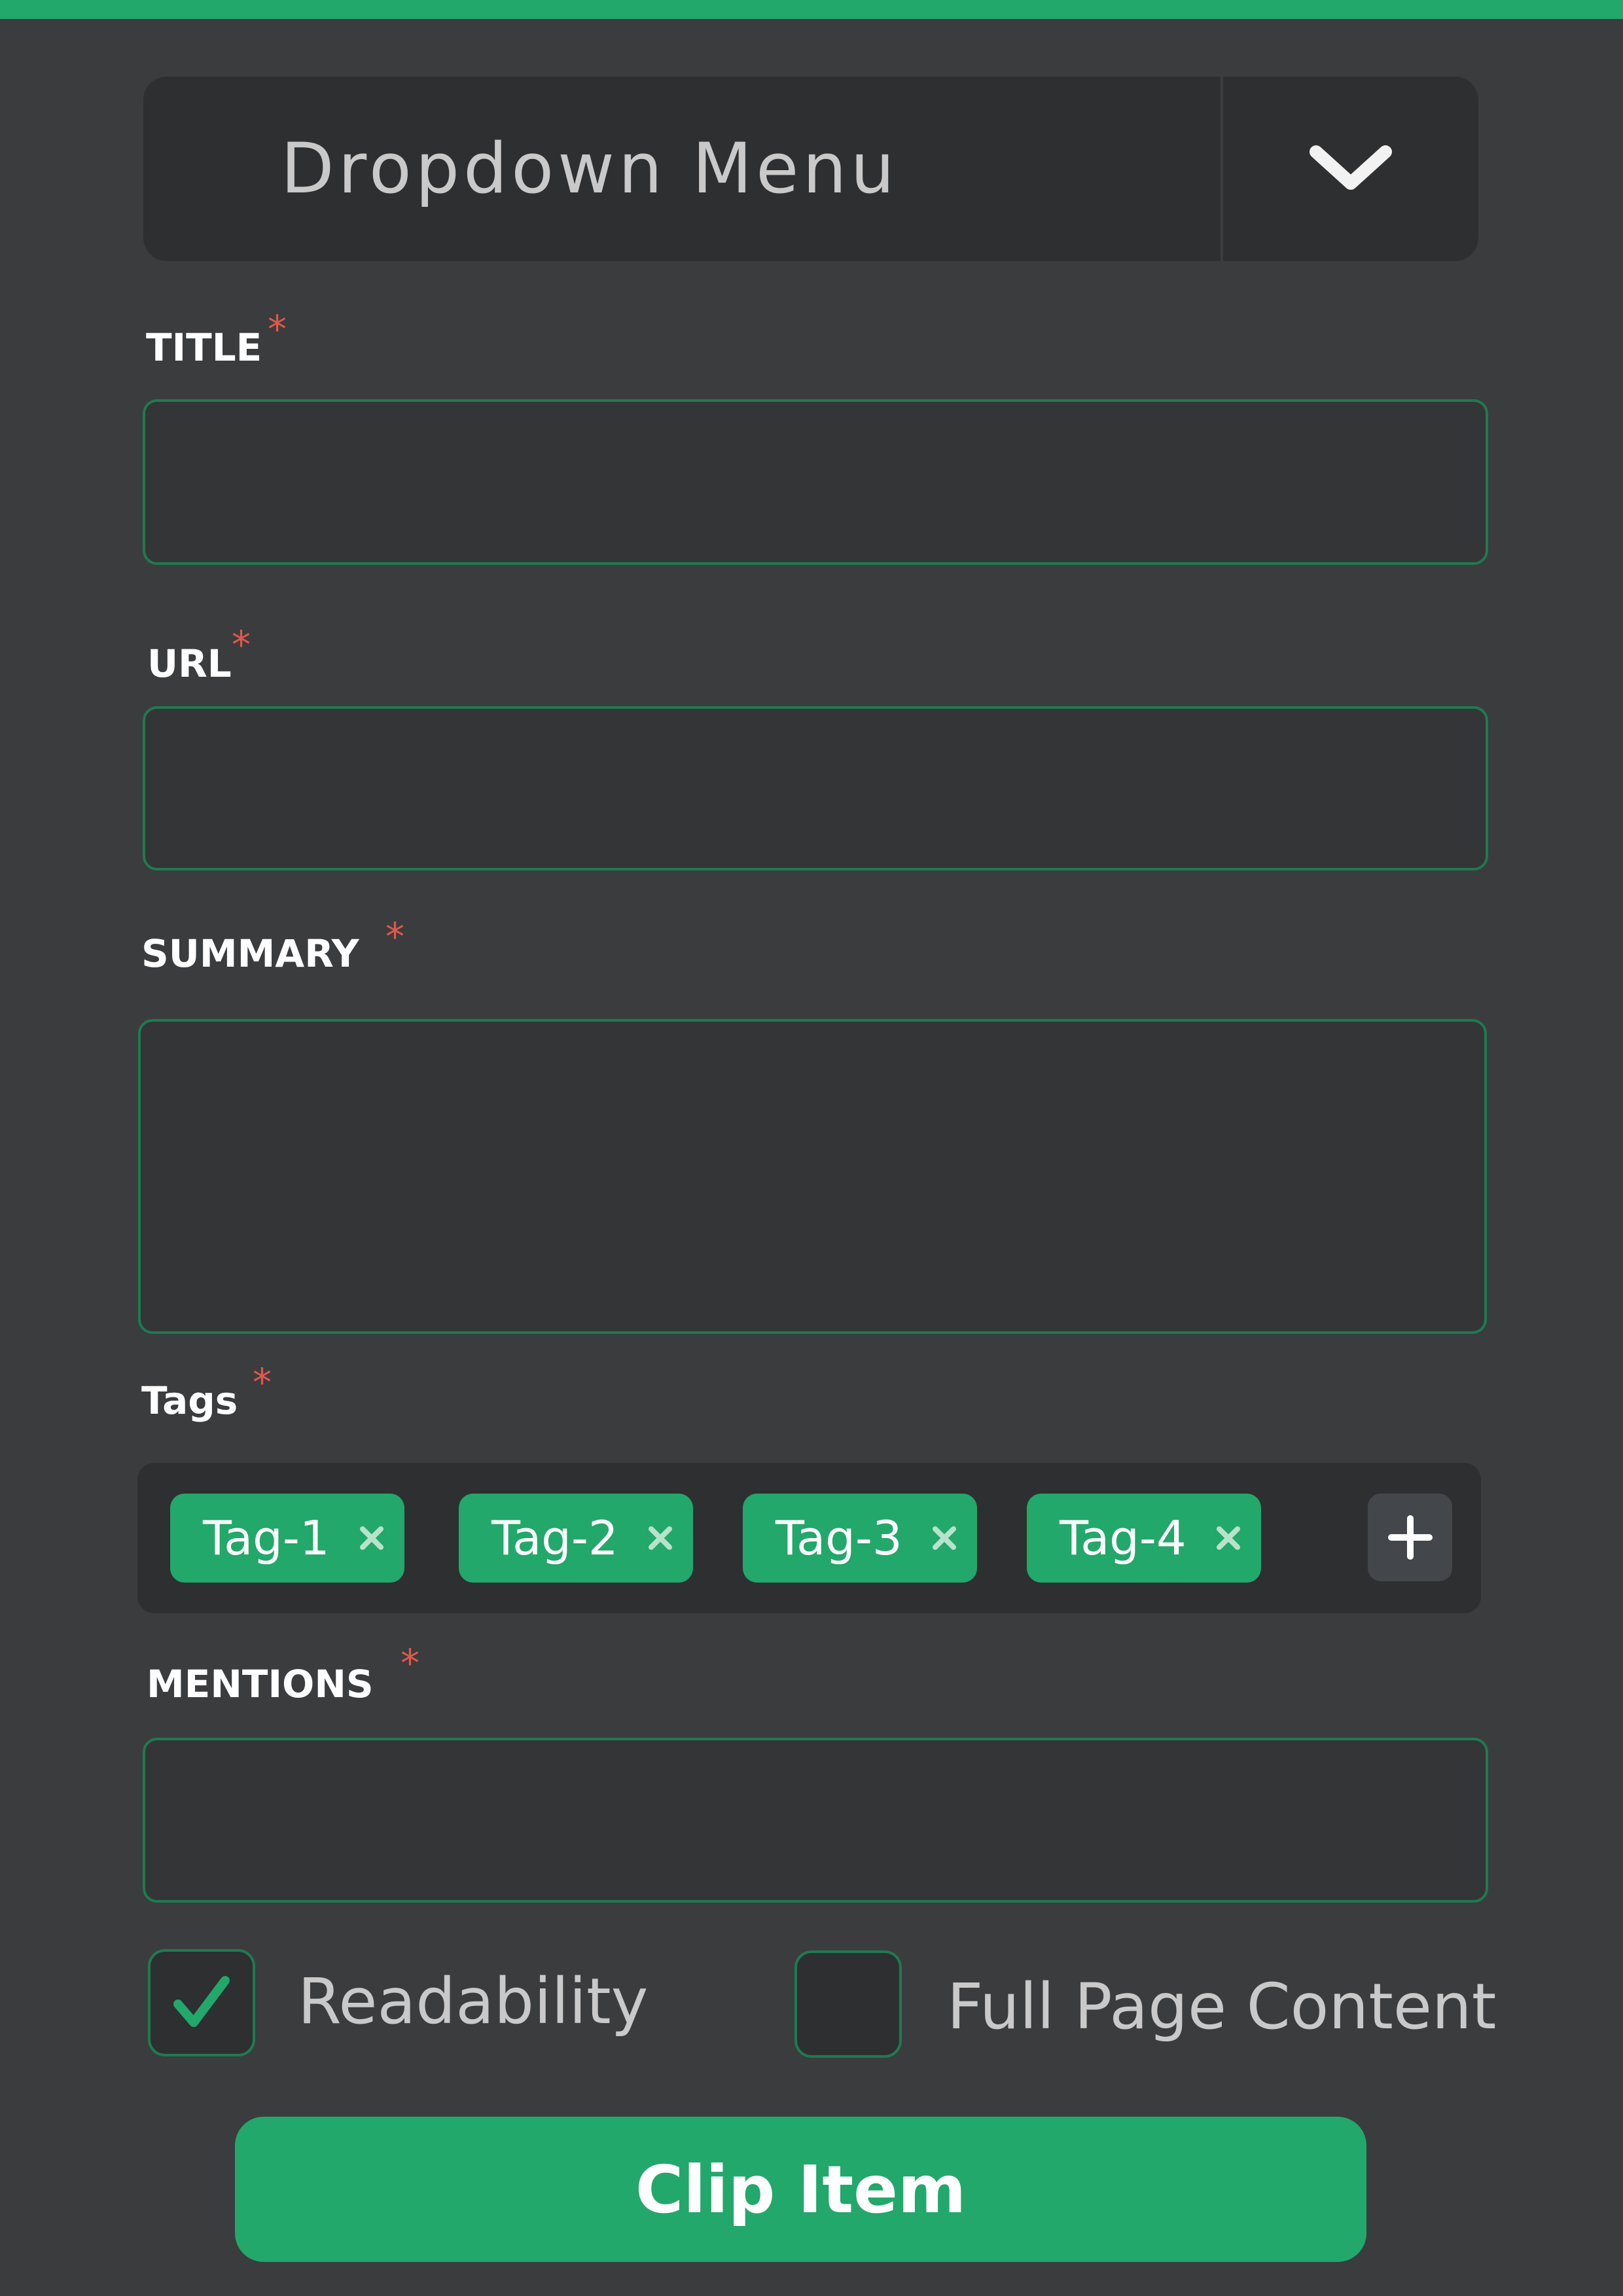  What do you see at coordinates (189, 663) in the screenshot?
I see `url-label: URL` at bounding box center [189, 663].